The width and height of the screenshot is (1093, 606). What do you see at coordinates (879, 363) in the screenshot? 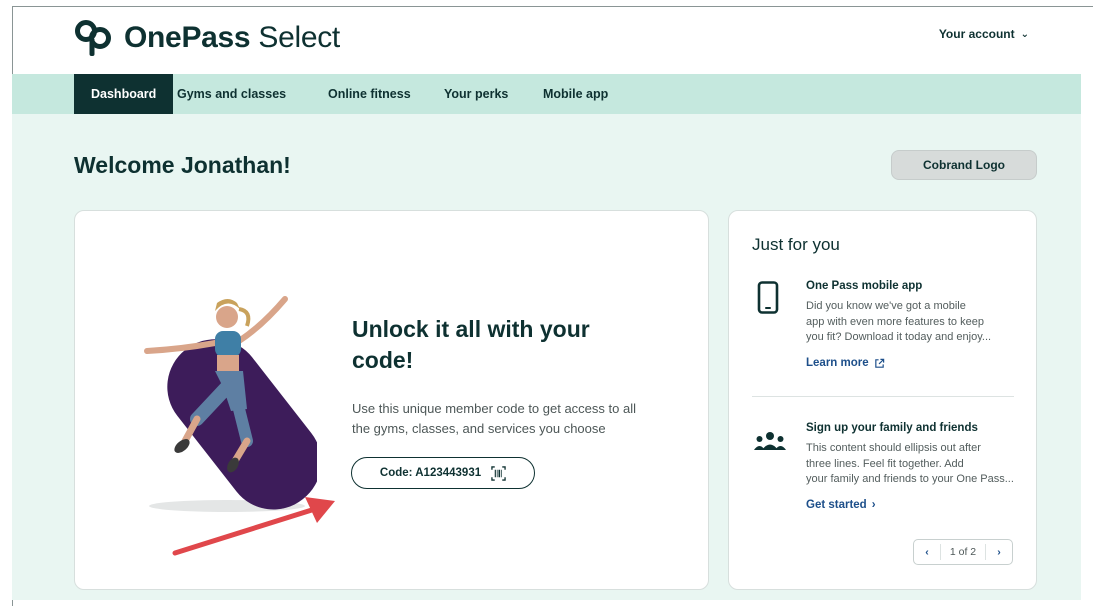
I see `external-link-icon` at bounding box center [879, 363].